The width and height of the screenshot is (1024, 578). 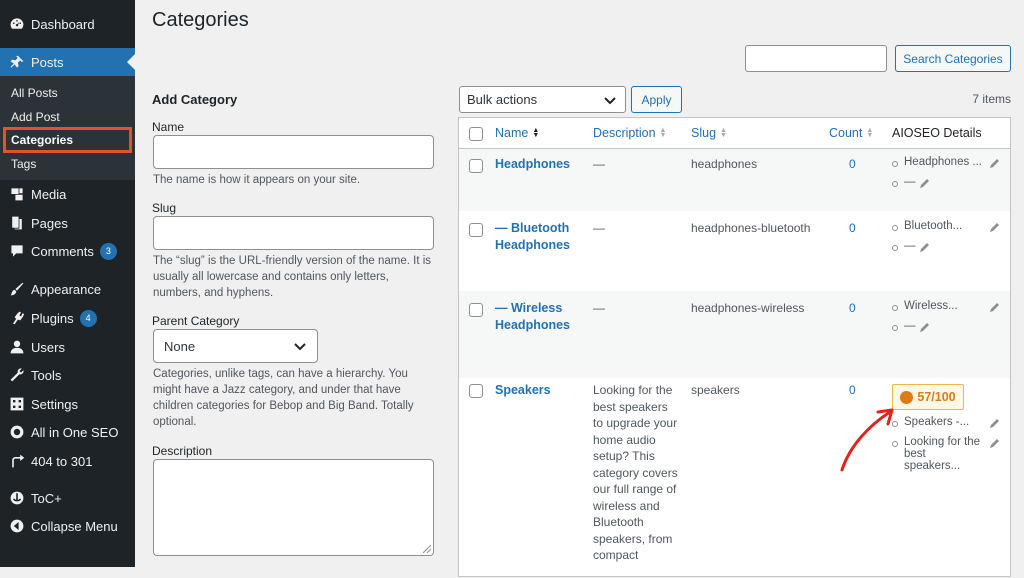 What do you see at coordinates (67, 194) in the screenshot?
I see `menu-media: Media` at bounding box center [67, 194].